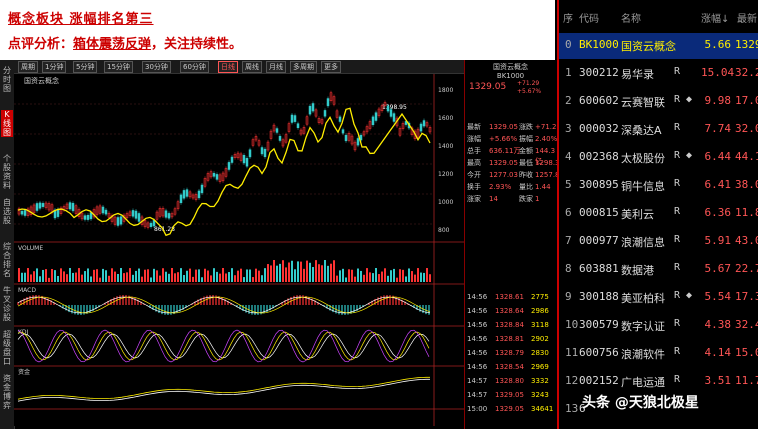  Describe the element at coordinates (658, 186) in the screenshot. I see `table-row: 5 300895铜牛信息 R 6.4138.00` at that location.